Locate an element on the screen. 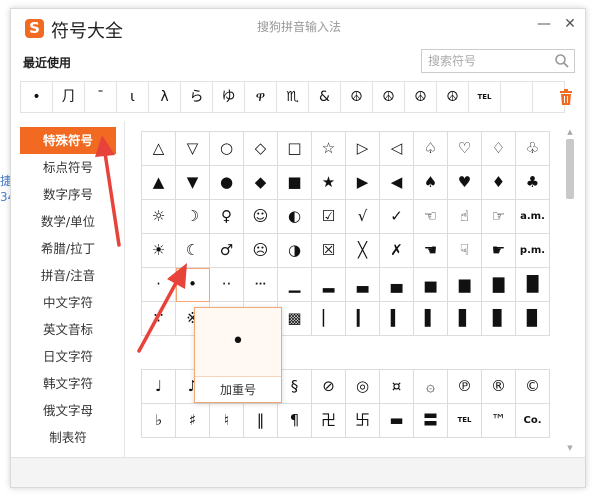 The width and height of the screenshot is (596, 498). symbol-cell: ▍ is located at coordinates (397, 319).